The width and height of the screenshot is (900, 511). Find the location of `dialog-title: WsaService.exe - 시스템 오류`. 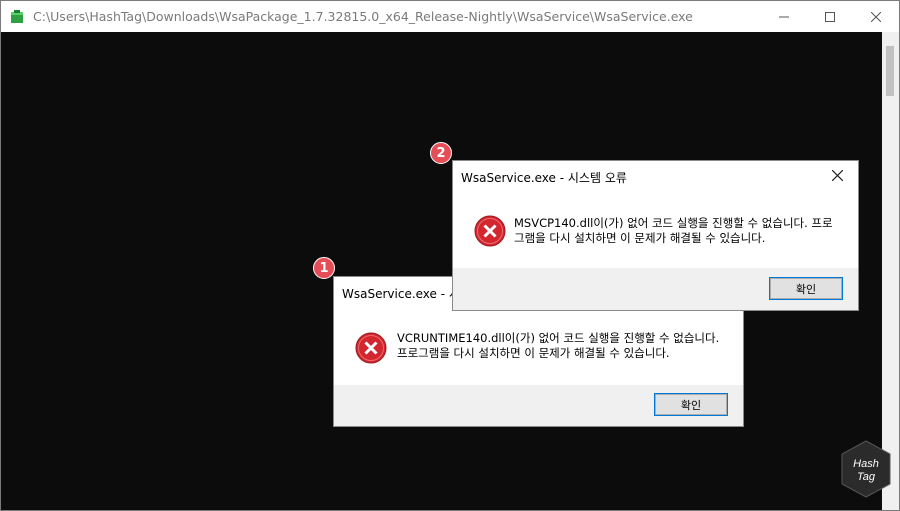

dialog-title: WsaService.exe - 시스템 오류 is located at coordinates (544, 178).